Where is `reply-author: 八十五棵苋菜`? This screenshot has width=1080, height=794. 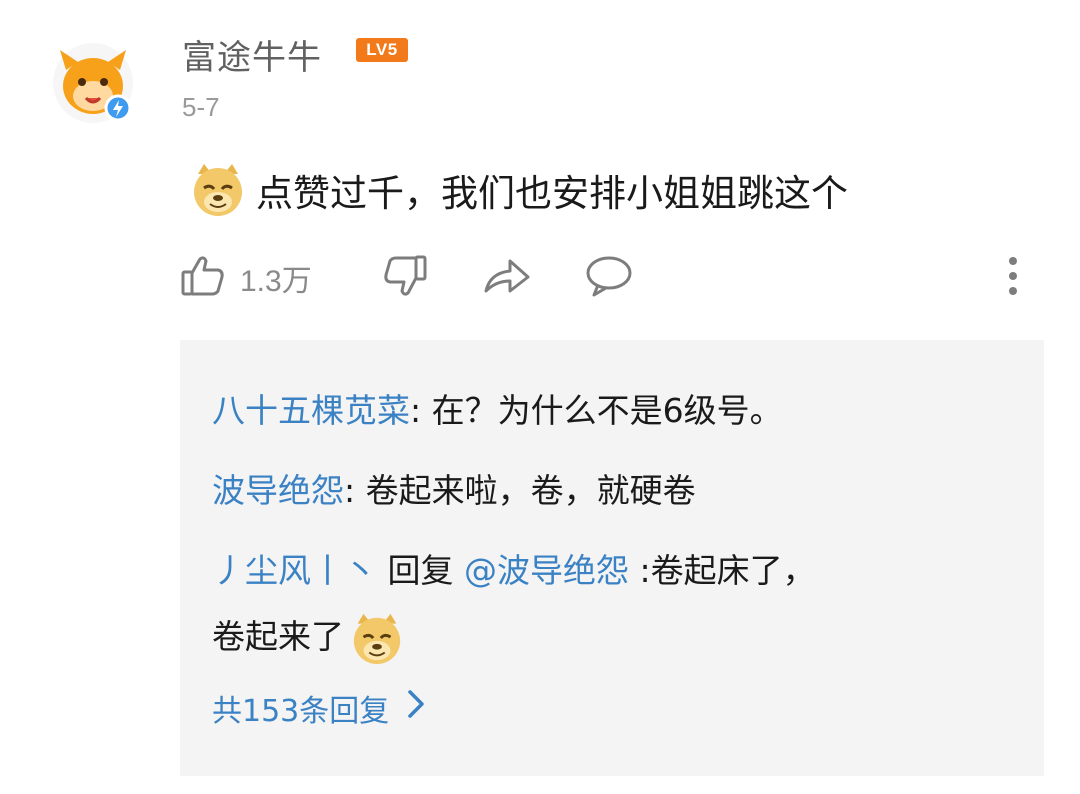
reply-author: 八十五棵苋菜 is located at coordinates (311, 410).